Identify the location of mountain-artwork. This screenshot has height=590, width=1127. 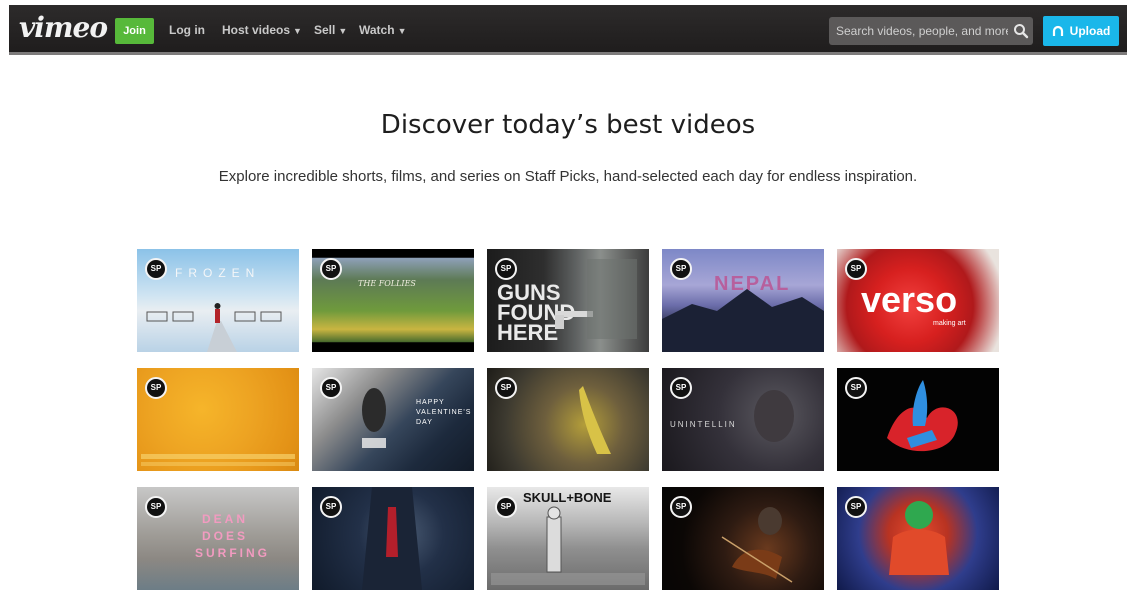
(743, 320).